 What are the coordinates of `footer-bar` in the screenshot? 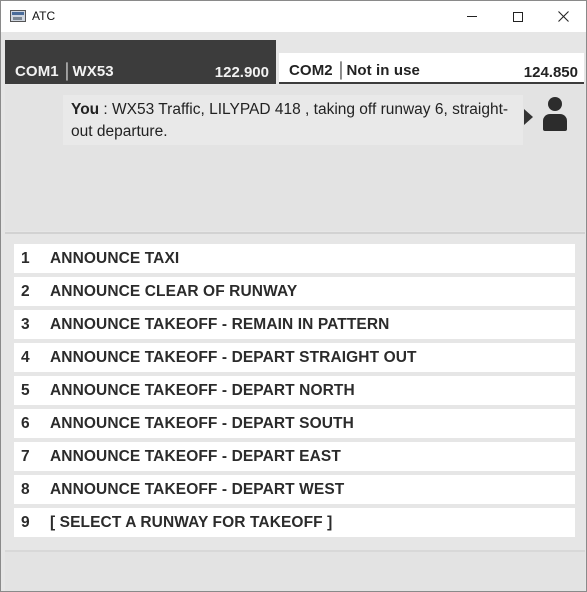 It's located at (295, 571).